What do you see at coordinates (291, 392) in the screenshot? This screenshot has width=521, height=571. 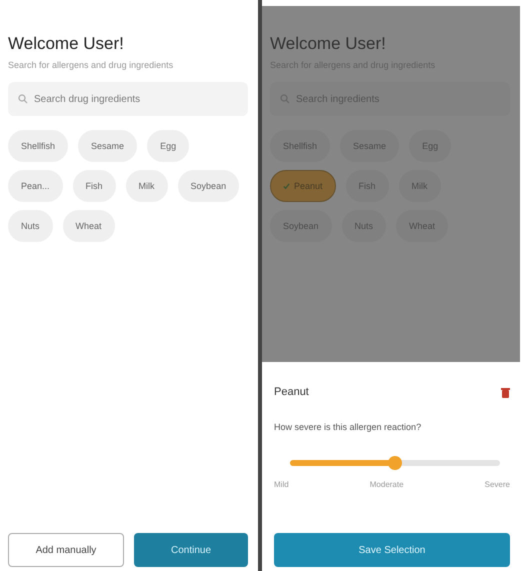 I see `allergen-name: Peanut` at bounding box center [291, 392].